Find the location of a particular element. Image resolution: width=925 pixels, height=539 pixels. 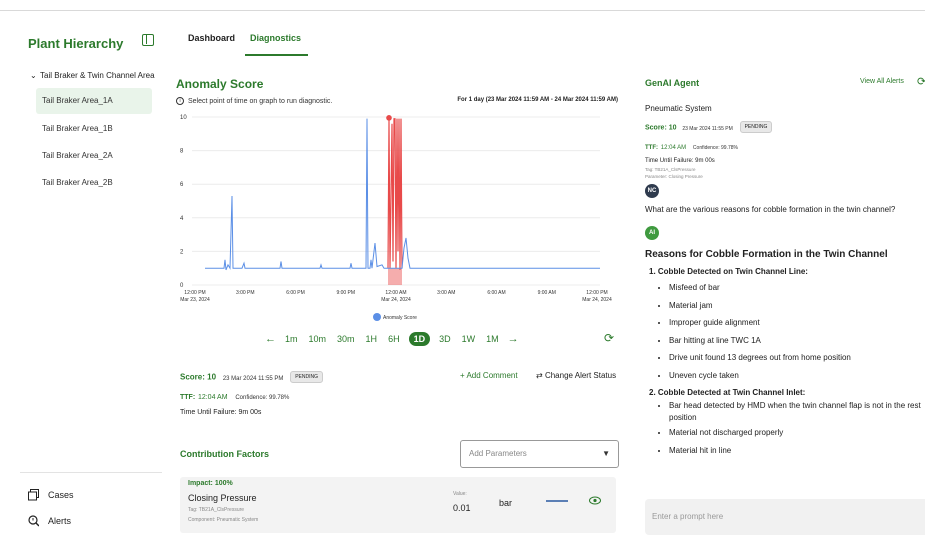

sidebar-title: Plant Hierarchy is located at coordinates (76, 43).